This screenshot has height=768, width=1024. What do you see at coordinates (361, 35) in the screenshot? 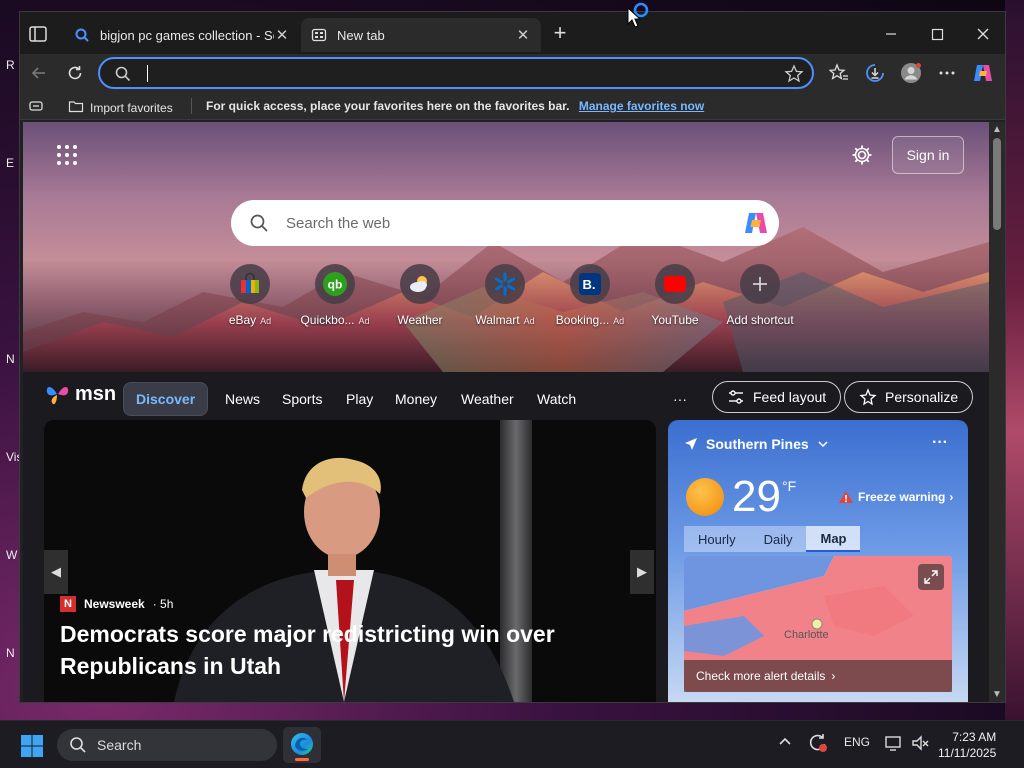
I see `tab-title: New tab` at bounding box center [361, 35].